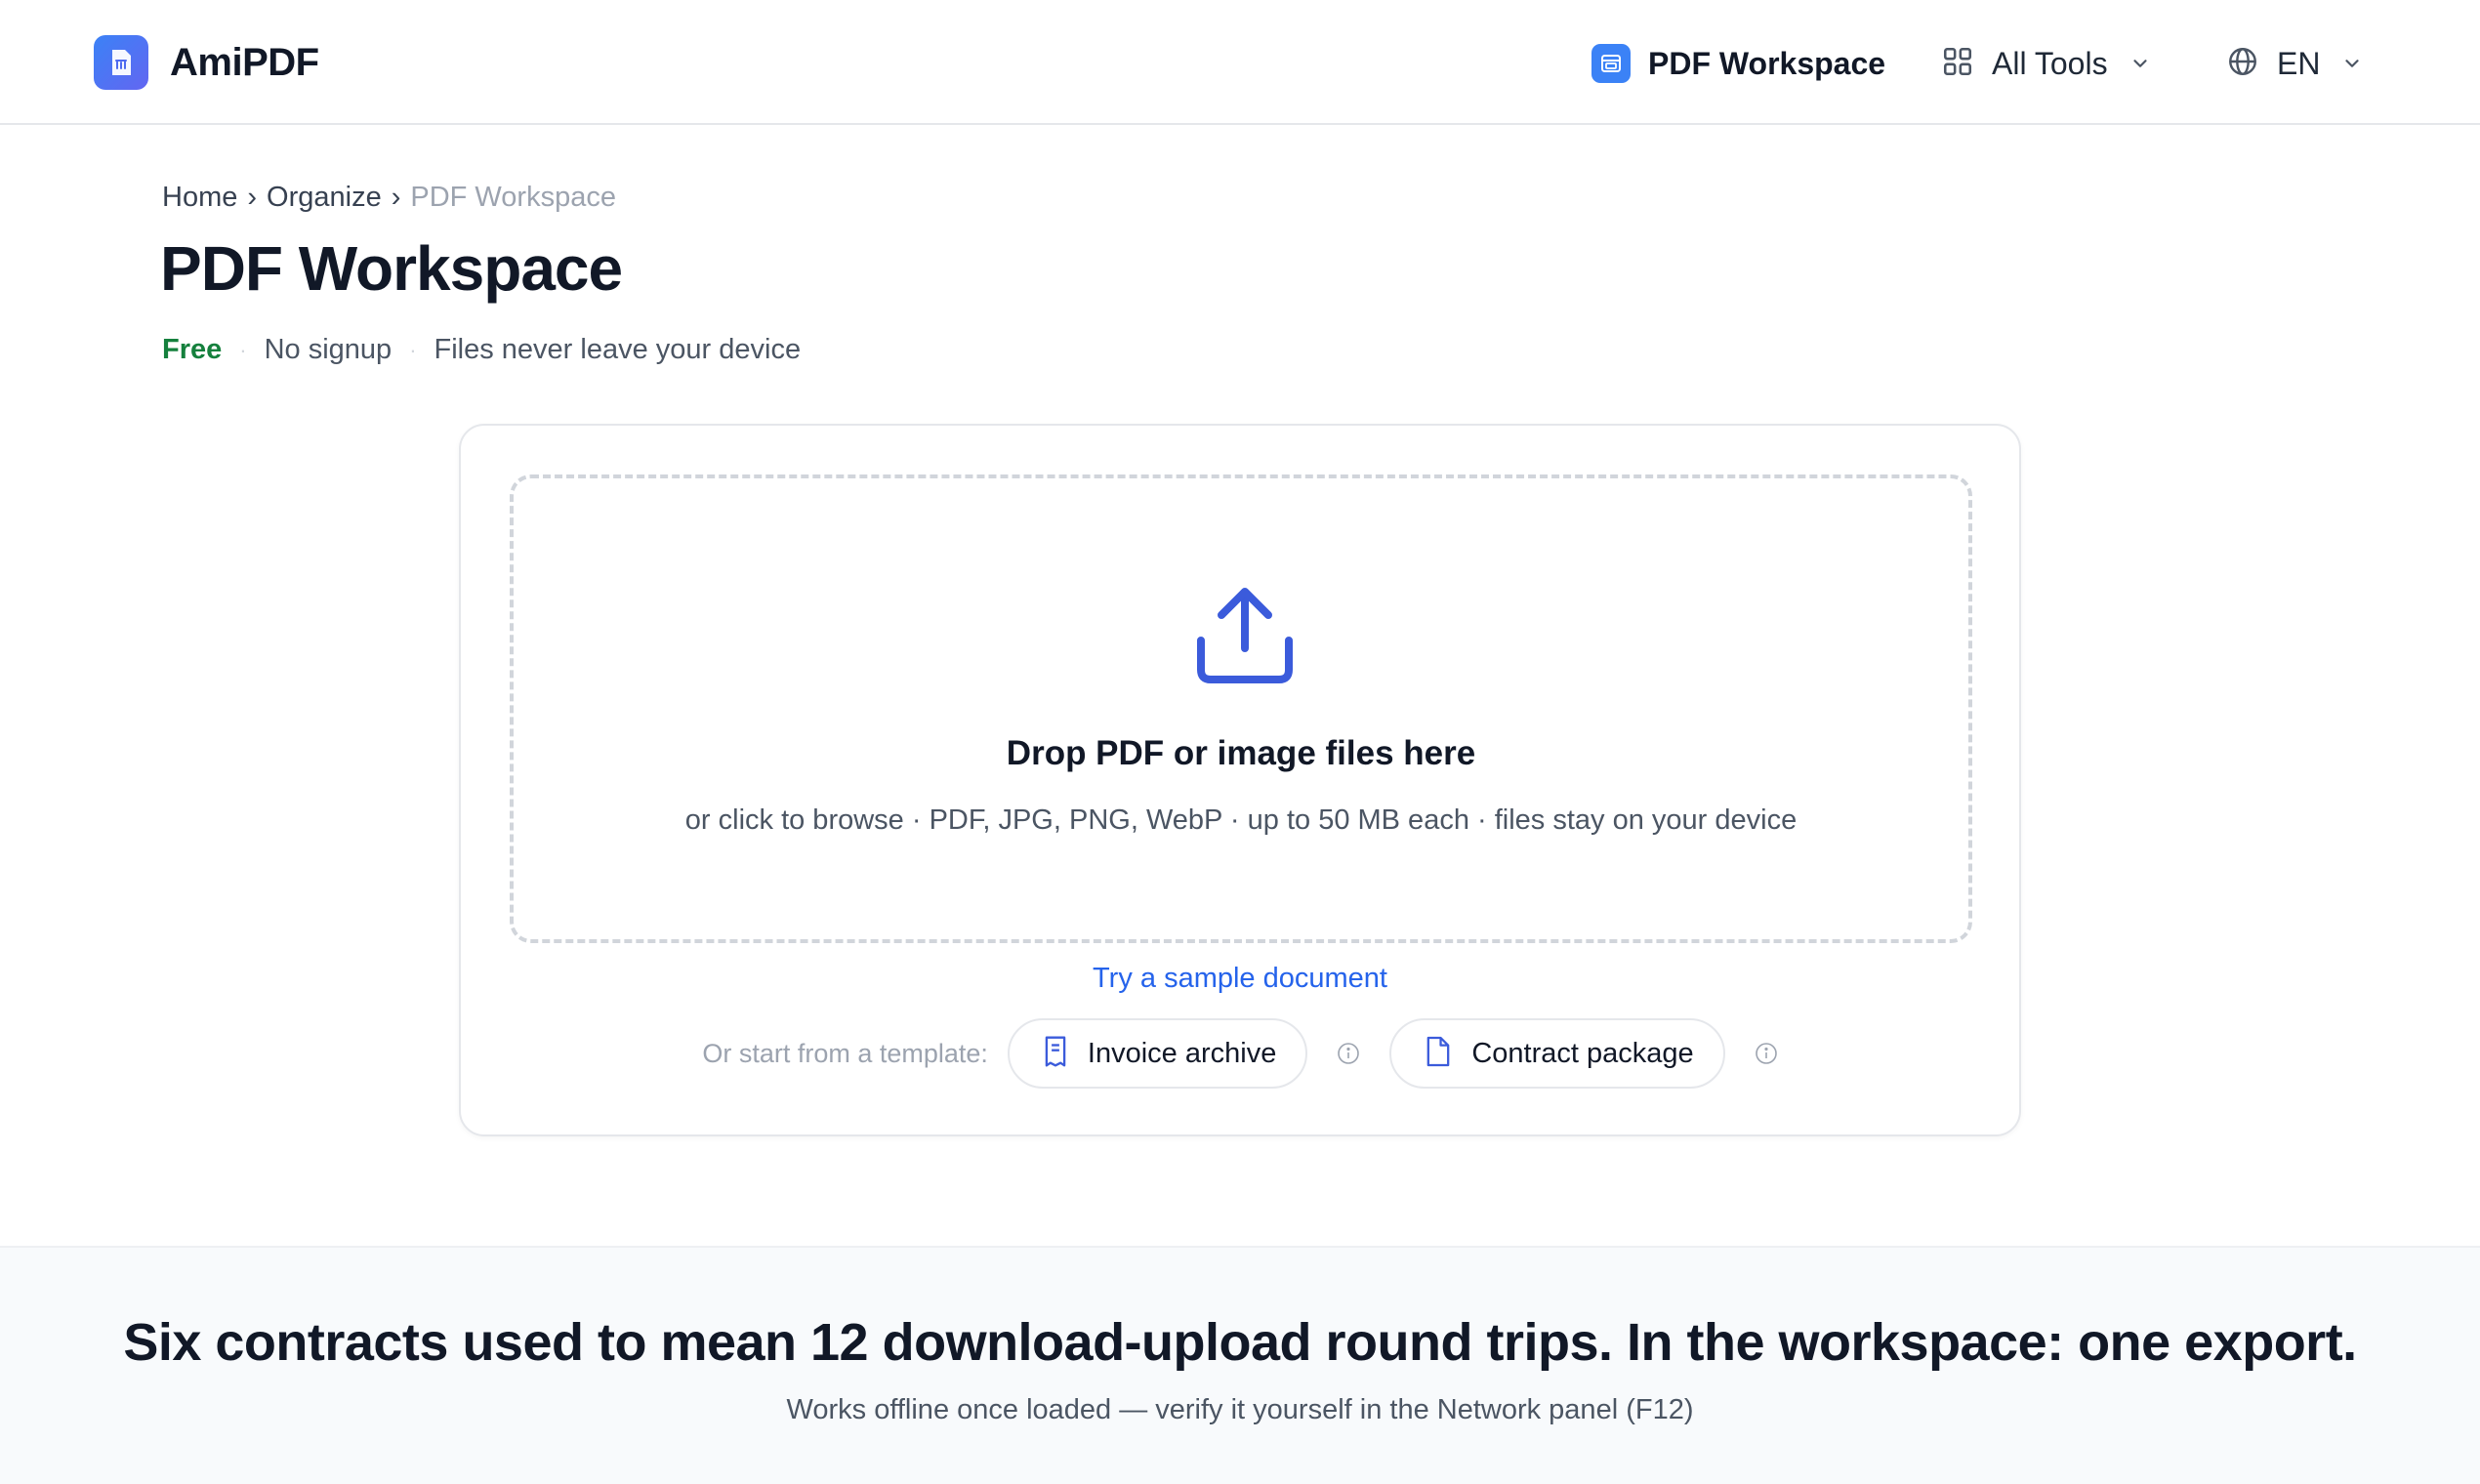 The height and width of the screenshot is (1484, 2480). I want to click on upload-icon, so click(1245, 639).